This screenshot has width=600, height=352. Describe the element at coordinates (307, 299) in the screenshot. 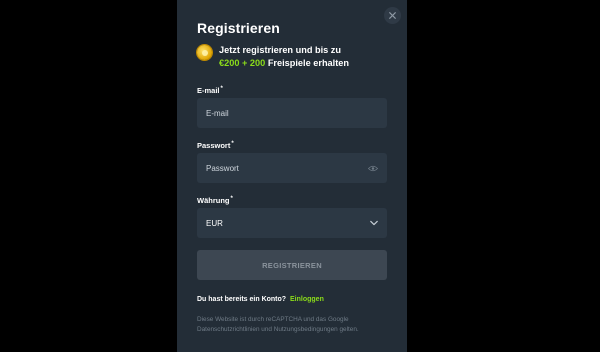

I see `login-link: Einloggen` at that location.